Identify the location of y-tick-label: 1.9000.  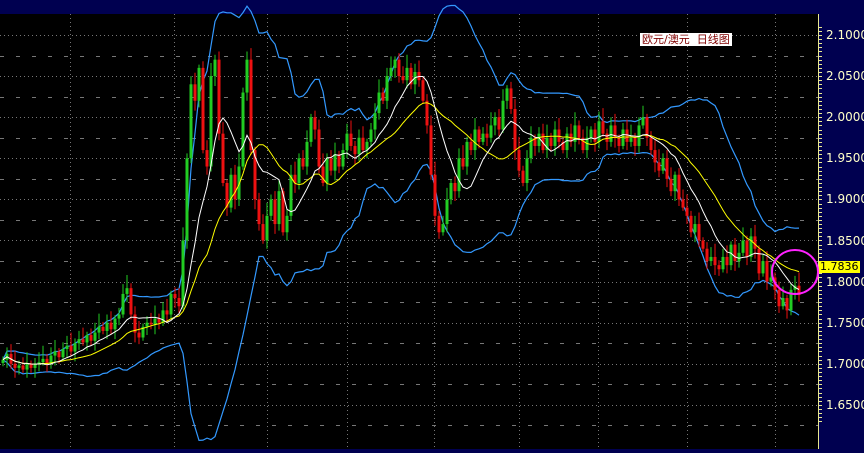
(845, 199).